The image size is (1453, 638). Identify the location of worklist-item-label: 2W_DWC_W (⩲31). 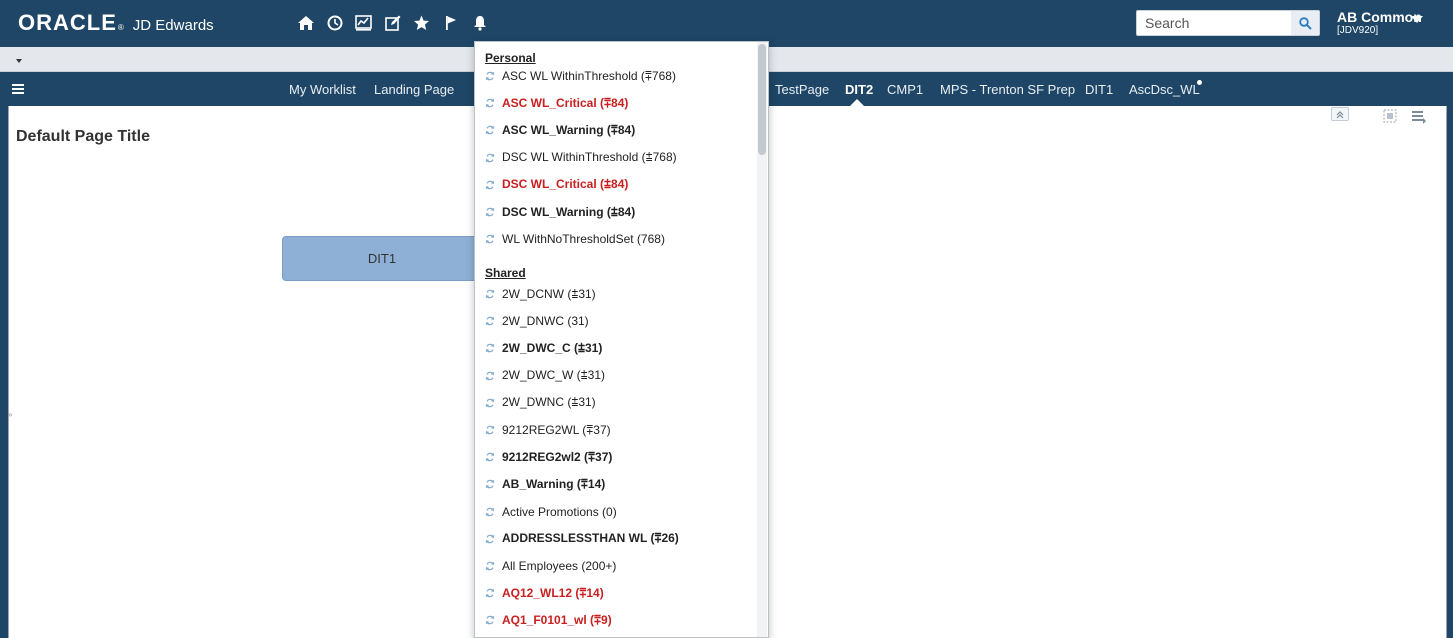
(554, 375).